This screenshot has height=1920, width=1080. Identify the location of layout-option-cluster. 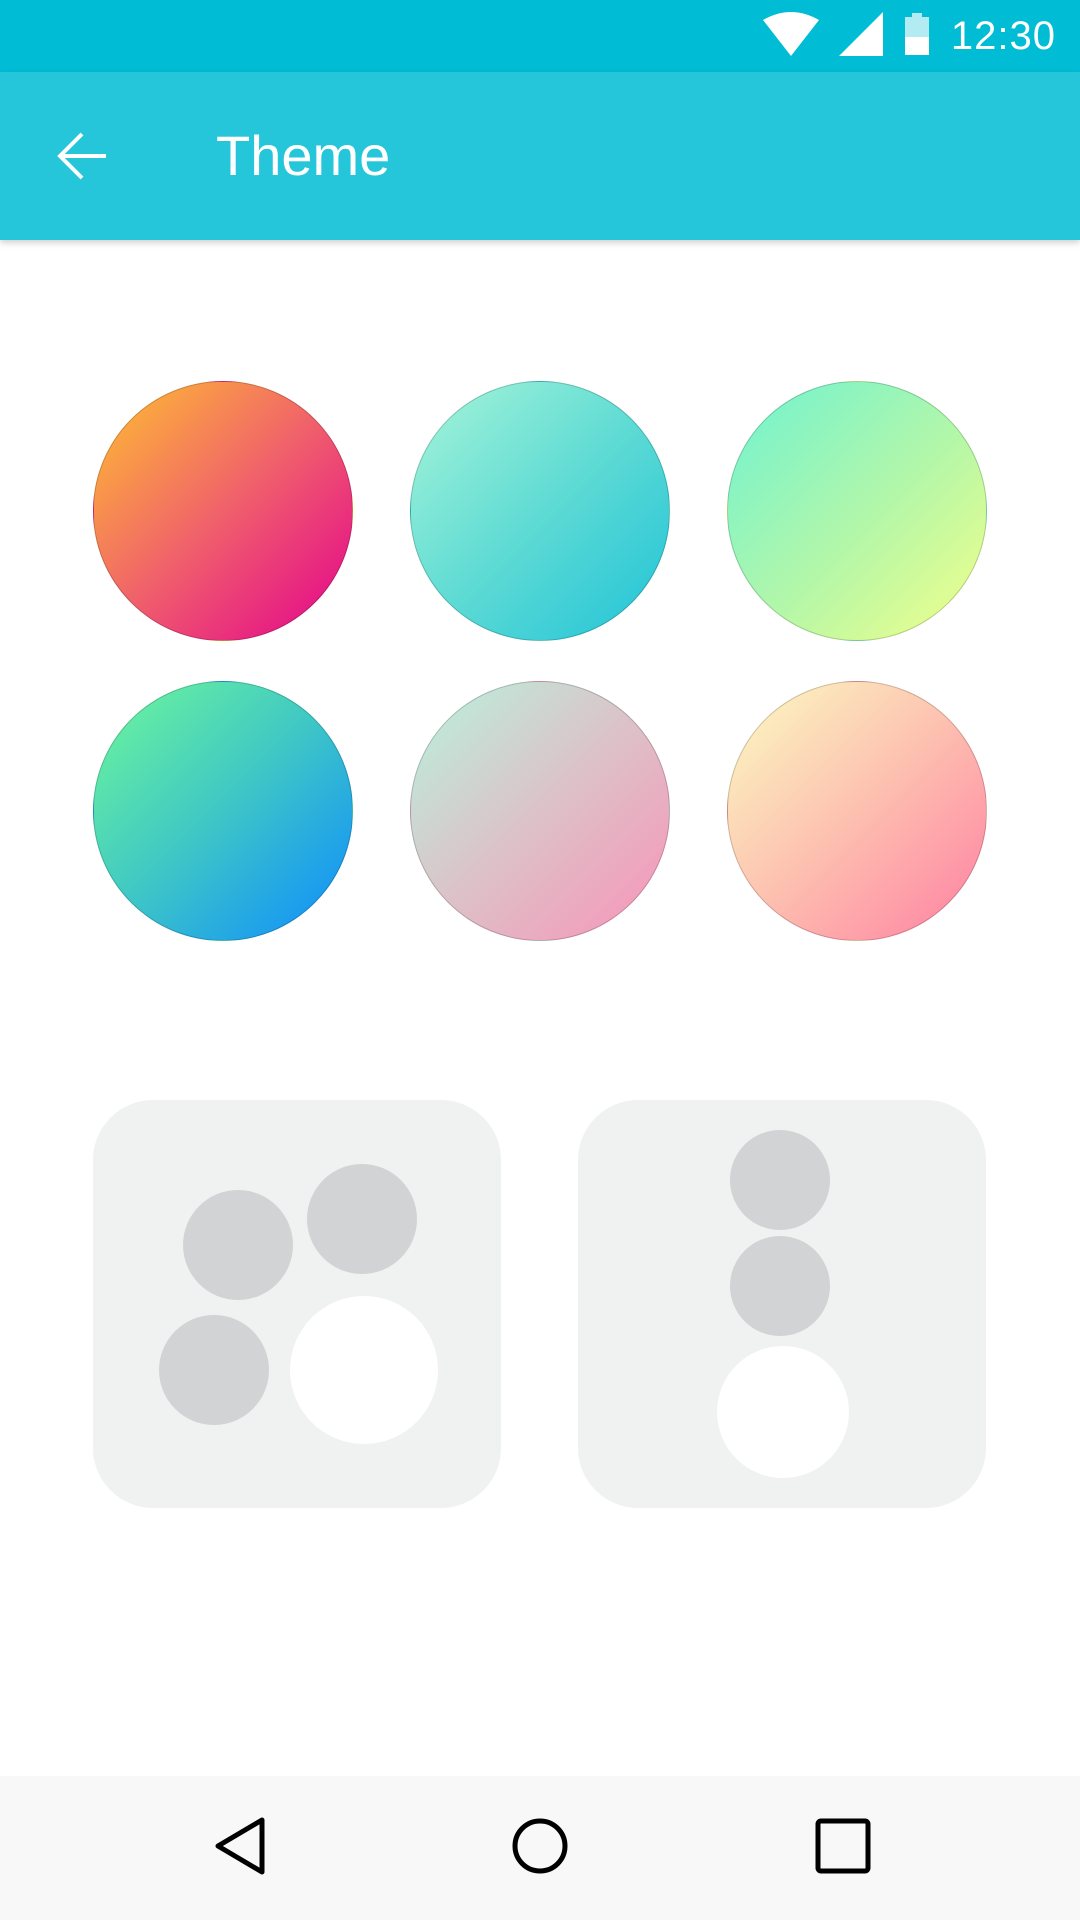
(297, 1304).